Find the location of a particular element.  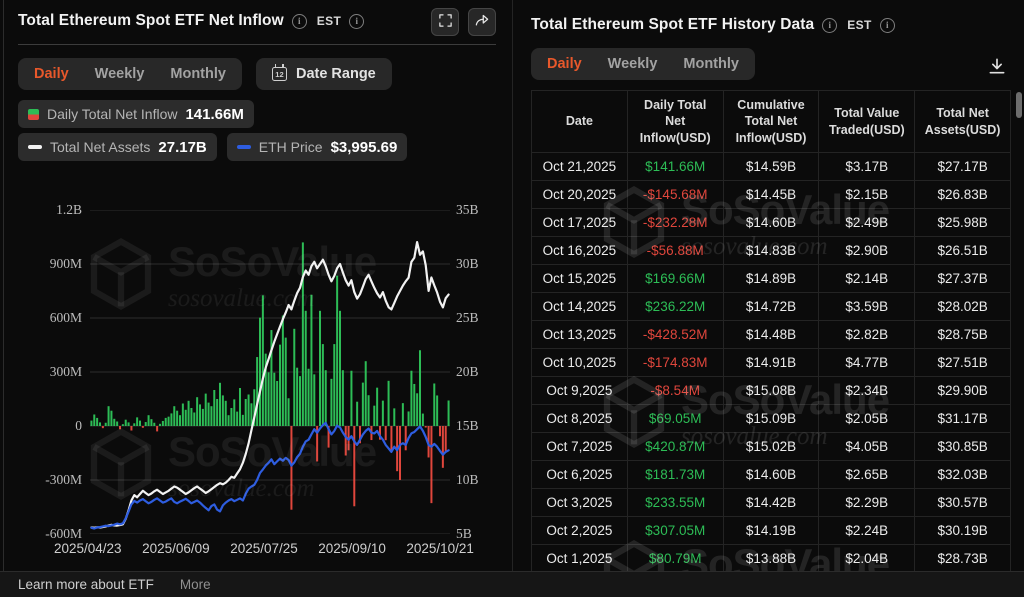

share-icon is located at coordinates (482, 22).